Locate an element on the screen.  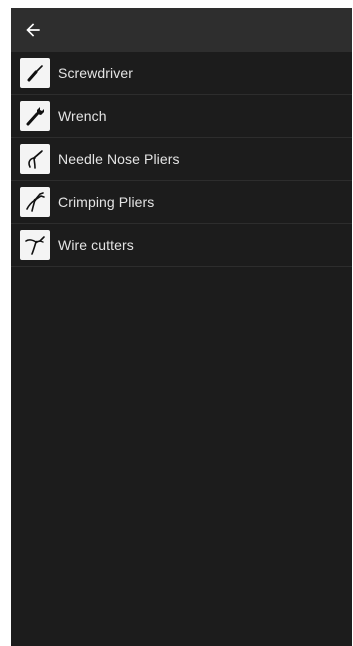
list-item-needle-nose-pliers: Needle Nose Pliers is located at coordinates (181, 159).